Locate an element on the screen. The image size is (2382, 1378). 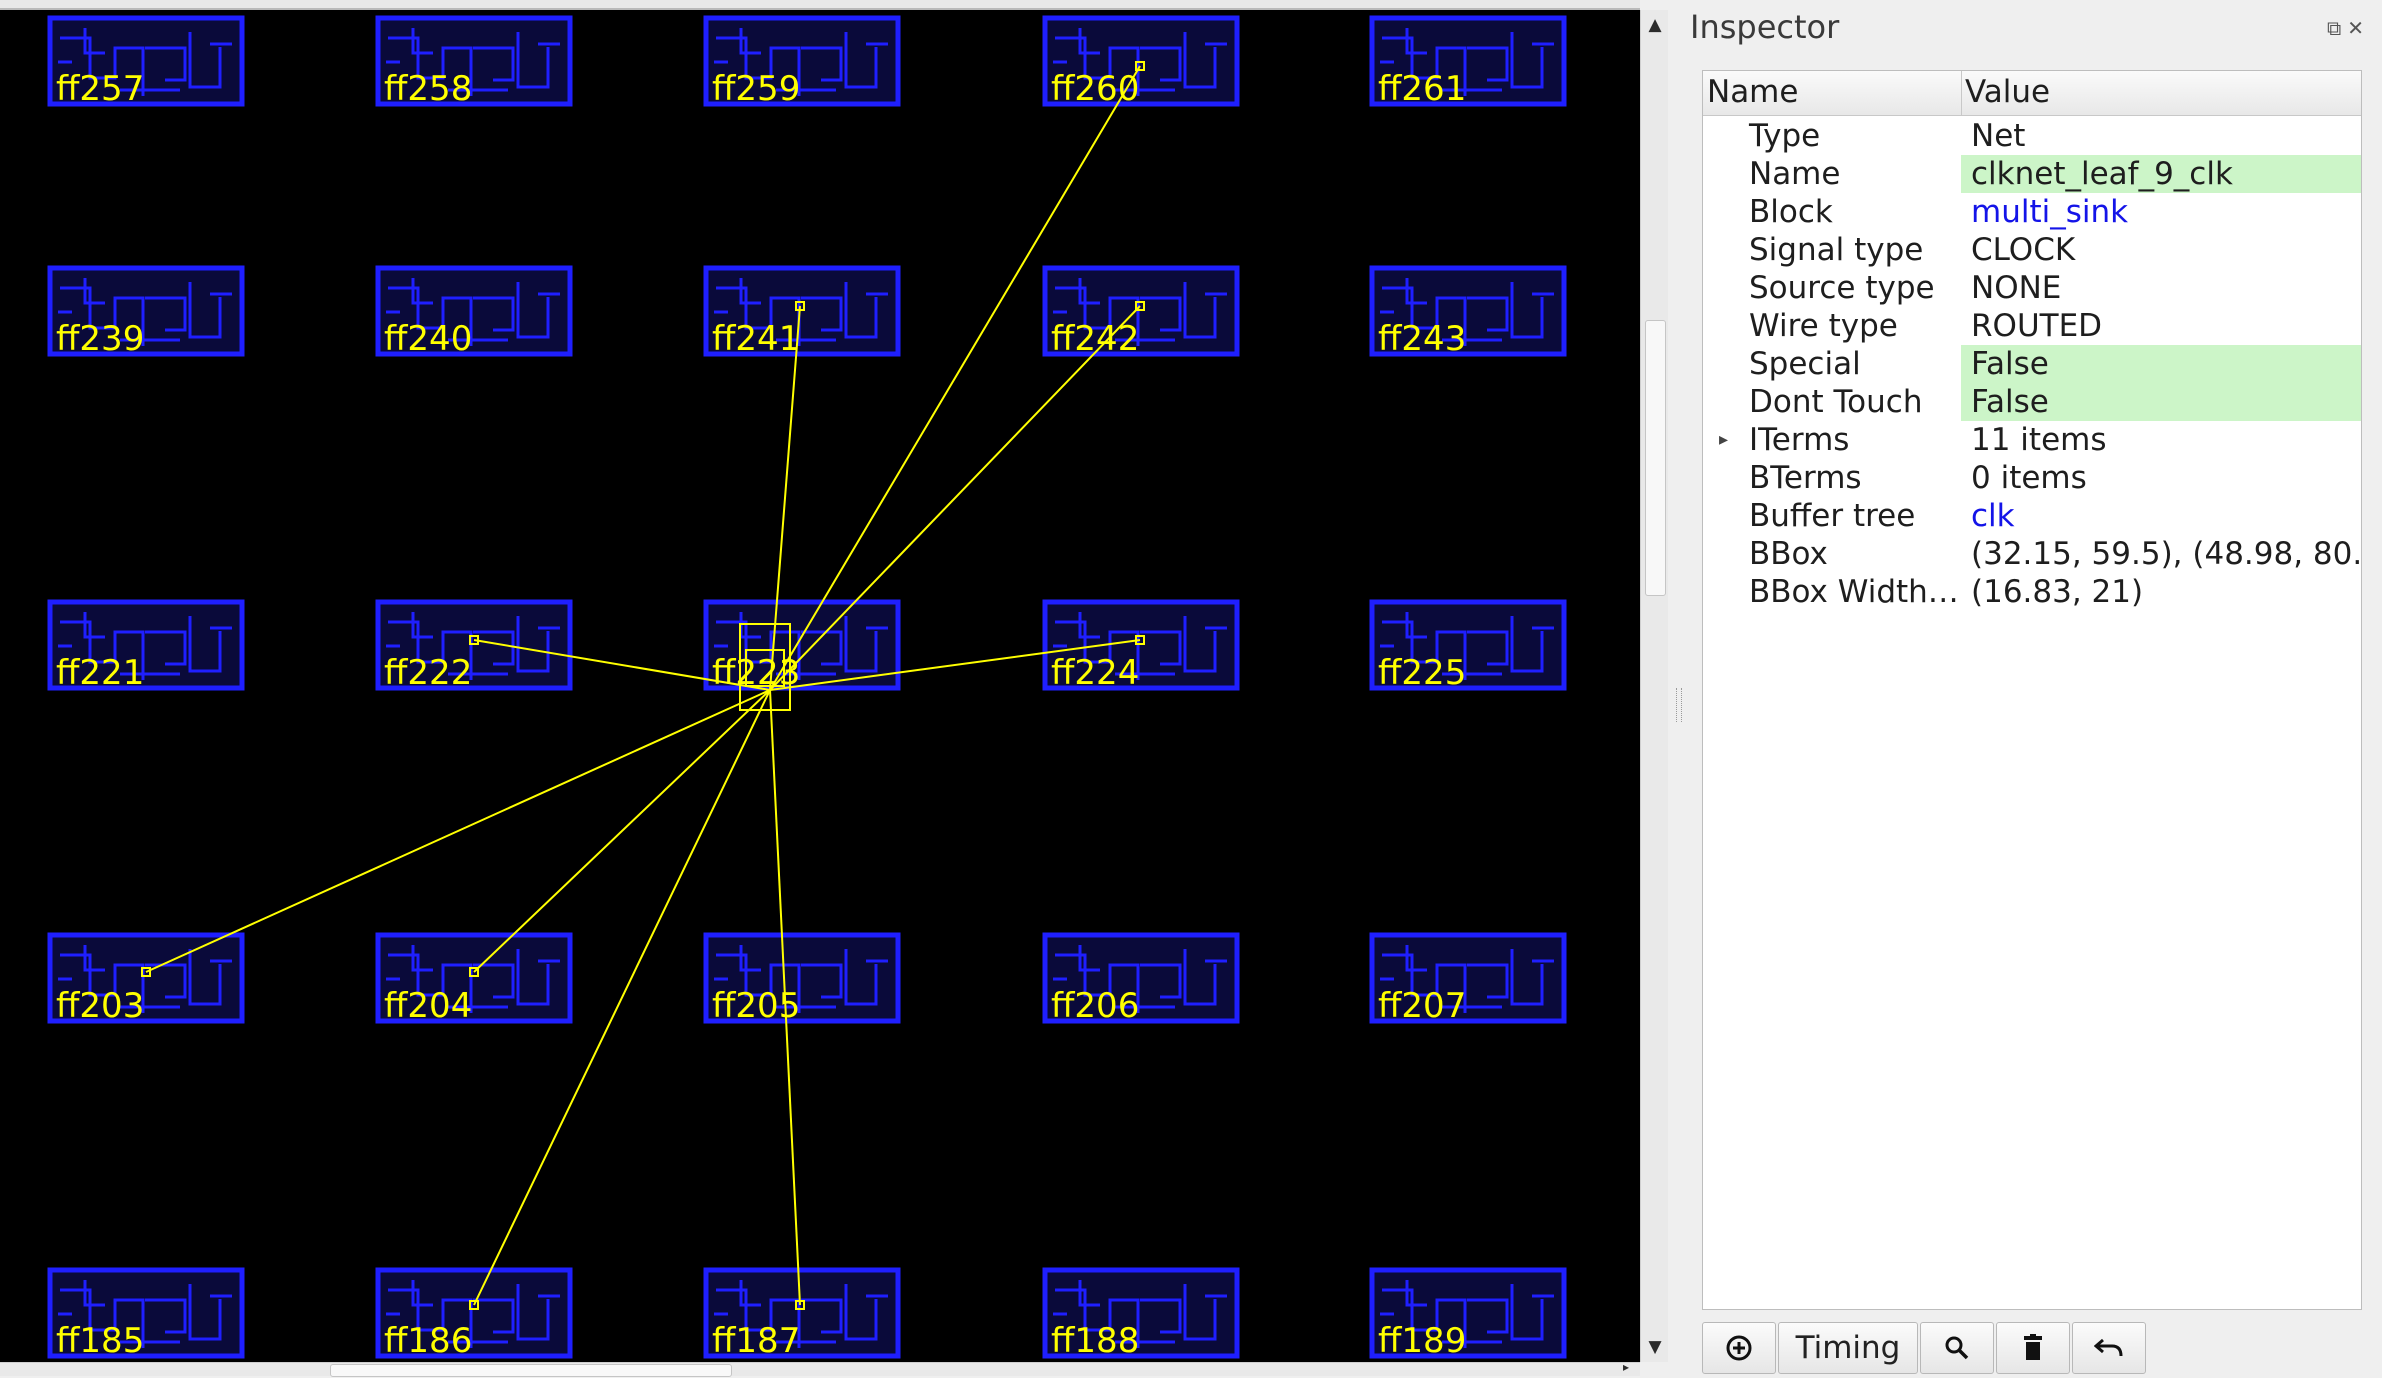
property-name: ITerms is located at coordinates (1799, 440).